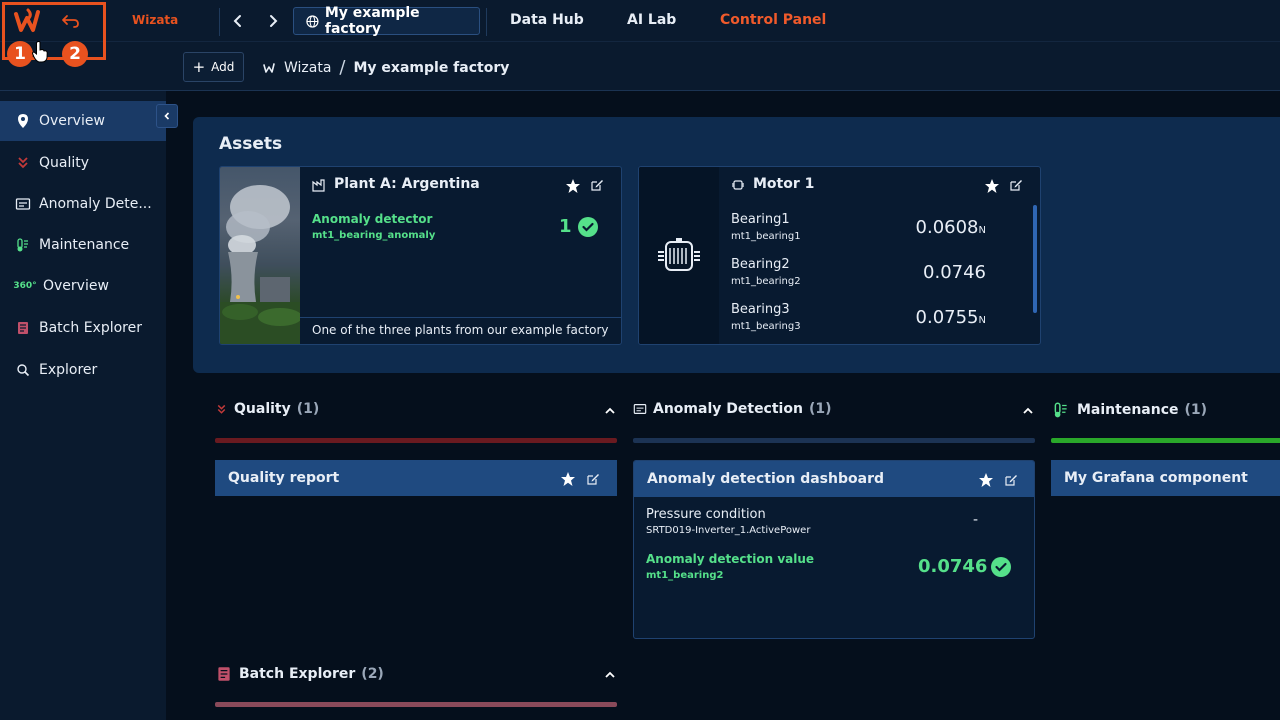 This screenshot has height=720, width=1280. What do you see at coordinates (155, 20) in the screenshot?
I see `brand-label: Wizata` at bounding box center [155, 20].